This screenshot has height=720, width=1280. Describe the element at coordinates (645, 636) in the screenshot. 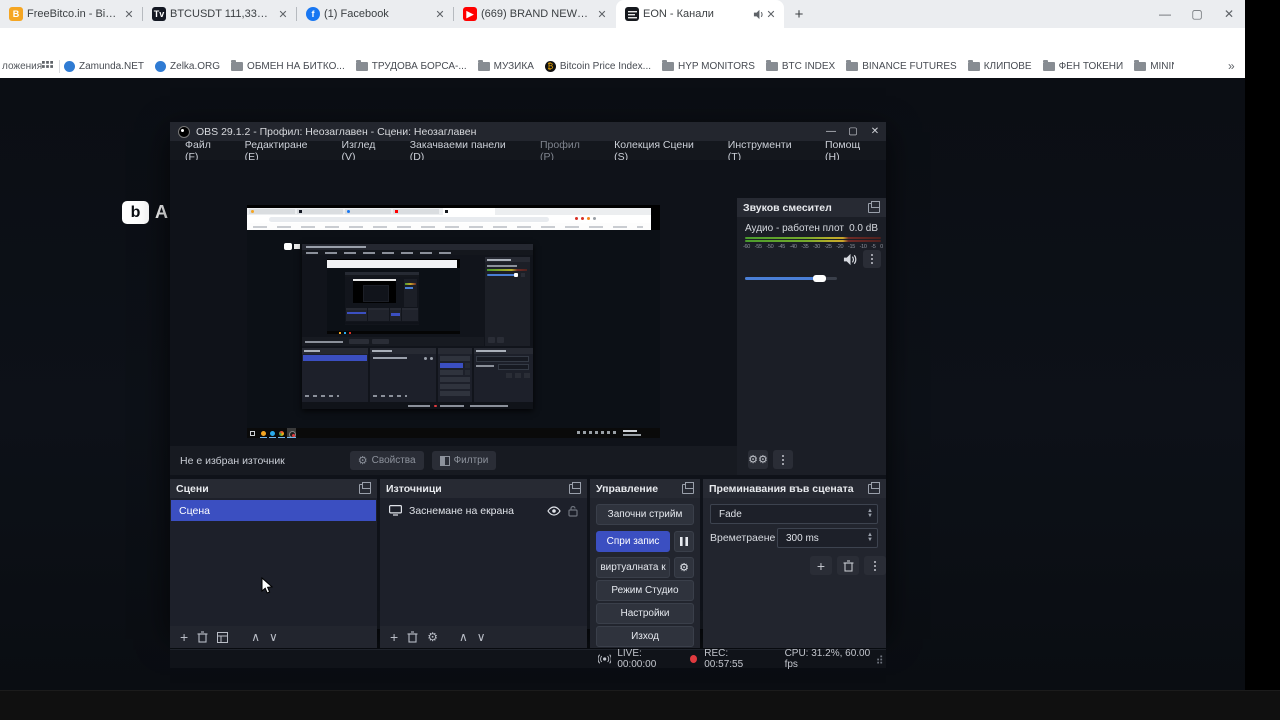

I see `exit-button: Изход` at that location.